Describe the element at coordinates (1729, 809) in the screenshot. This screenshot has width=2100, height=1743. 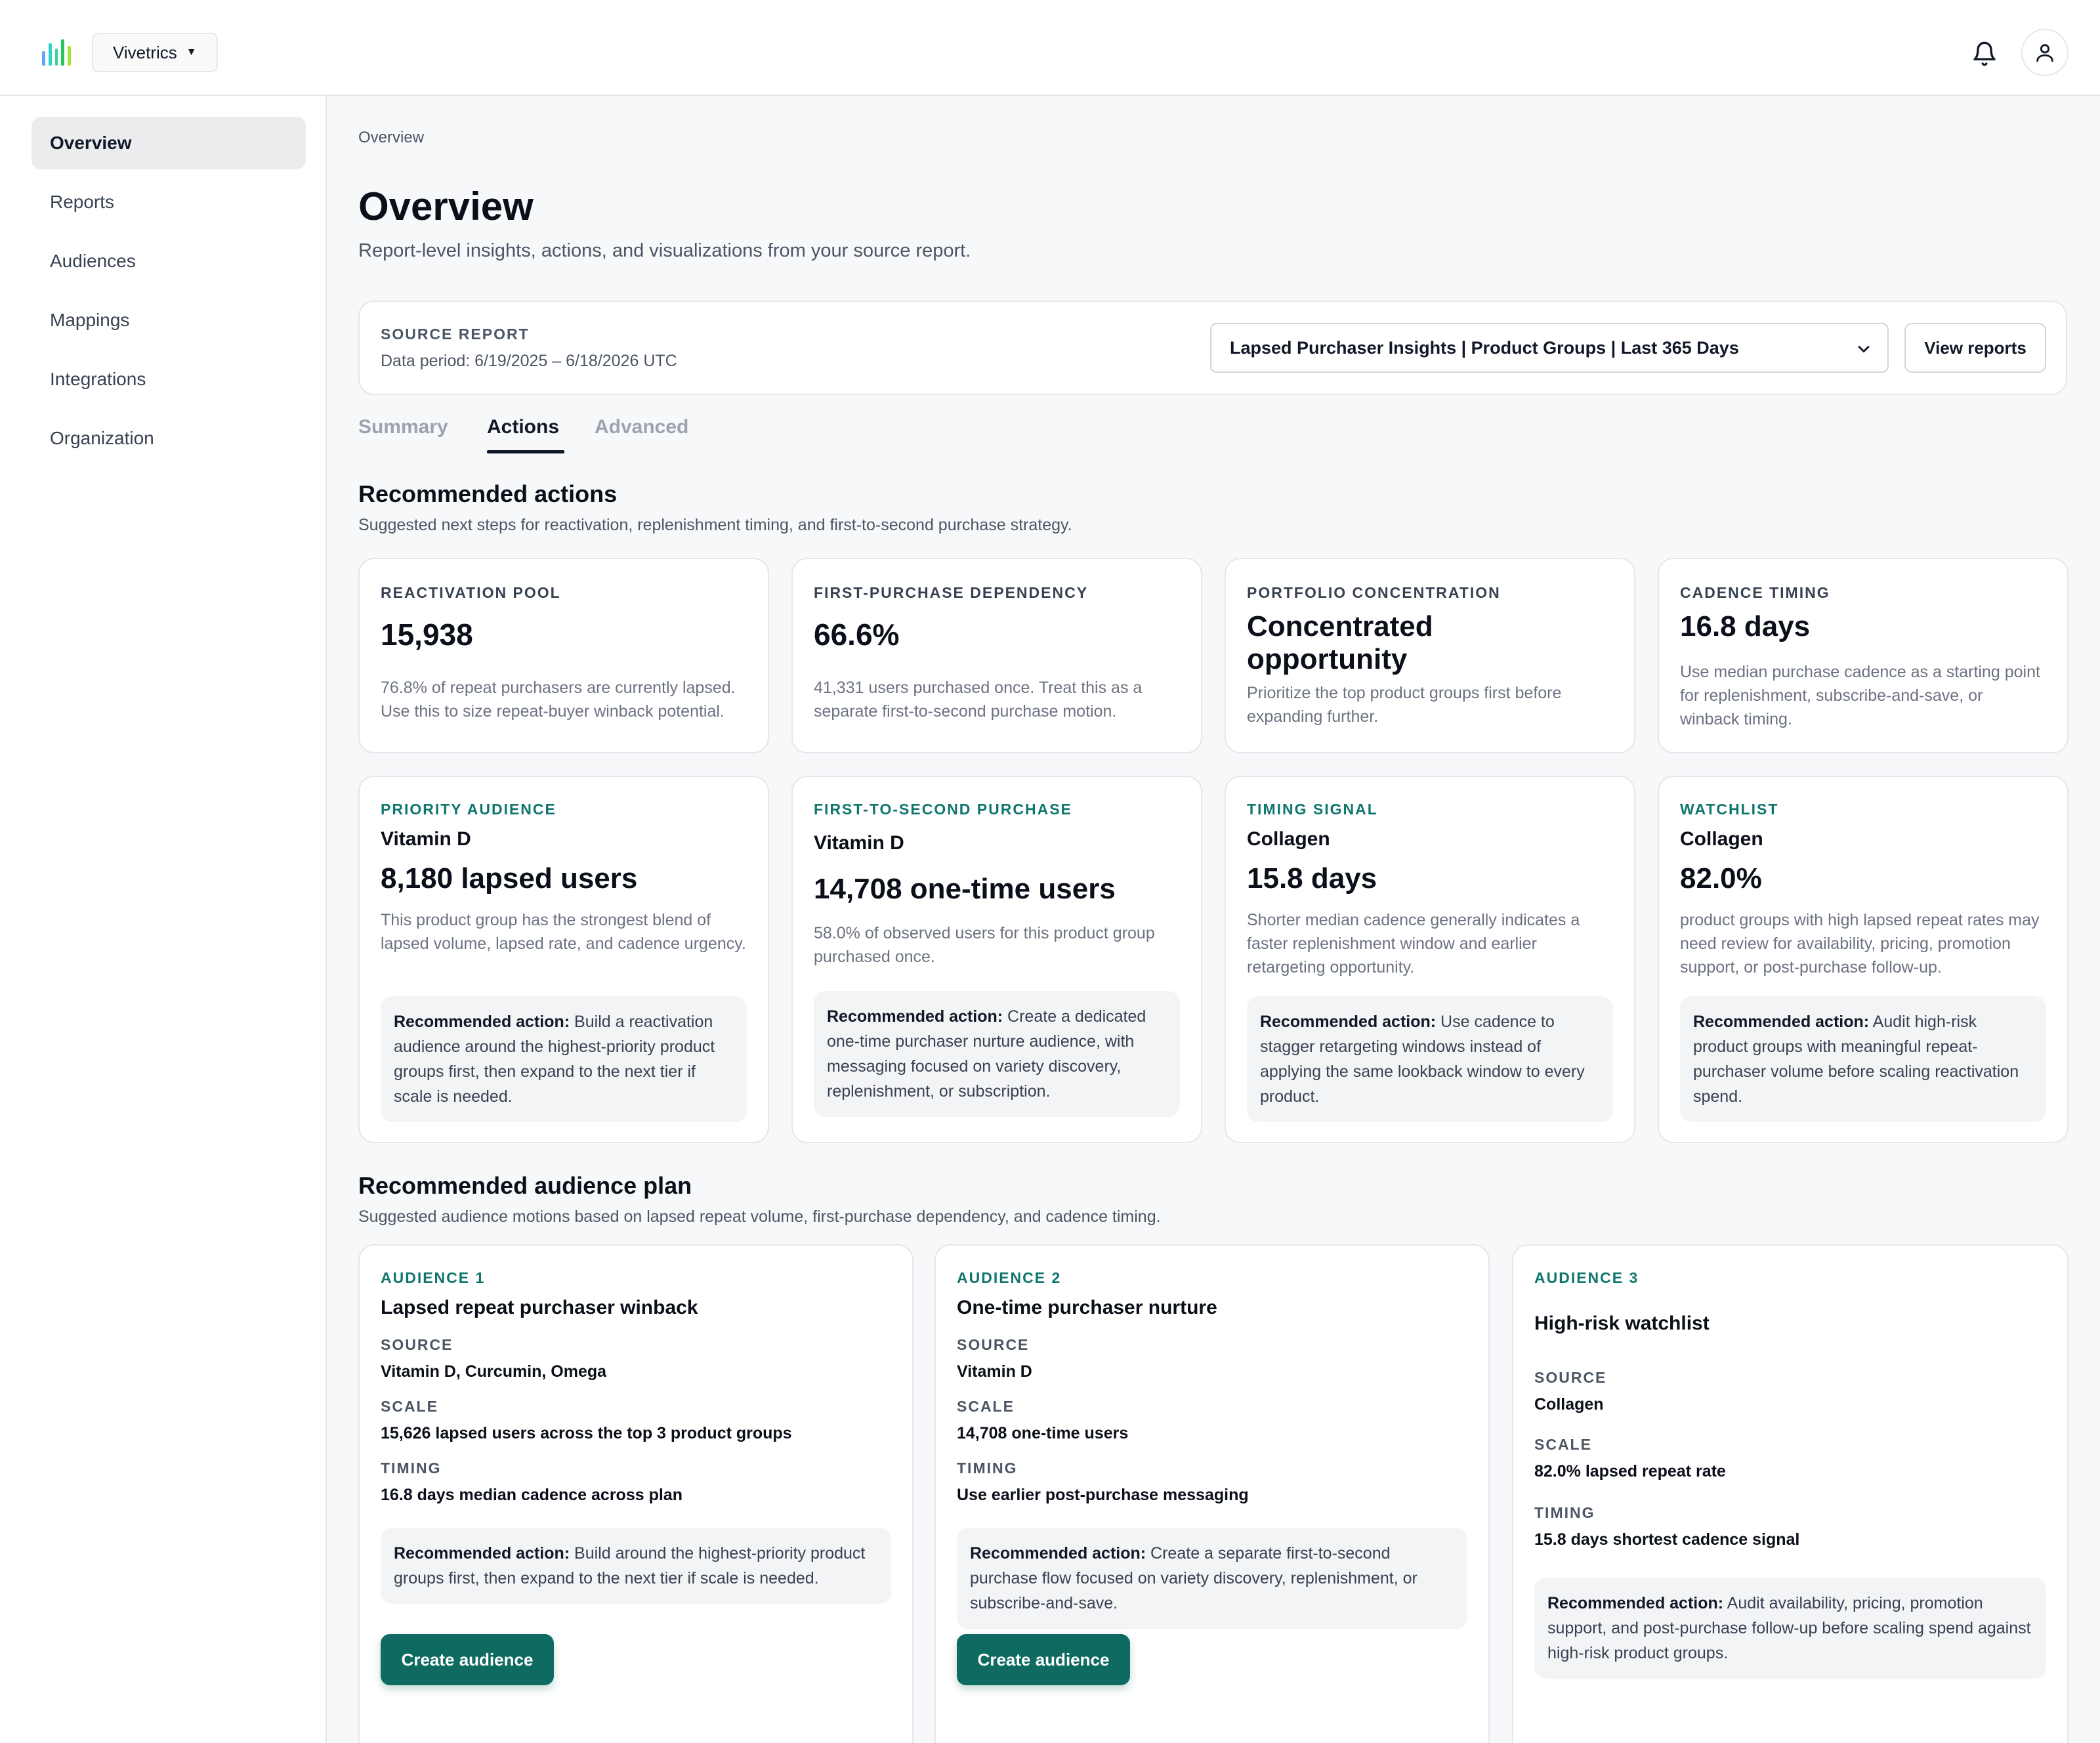
I see `insight-label: WATCHLIST` at that location.